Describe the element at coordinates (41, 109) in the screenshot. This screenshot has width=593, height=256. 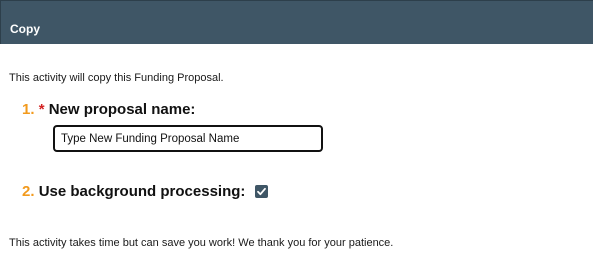
I see `required-marker: *` at that location.